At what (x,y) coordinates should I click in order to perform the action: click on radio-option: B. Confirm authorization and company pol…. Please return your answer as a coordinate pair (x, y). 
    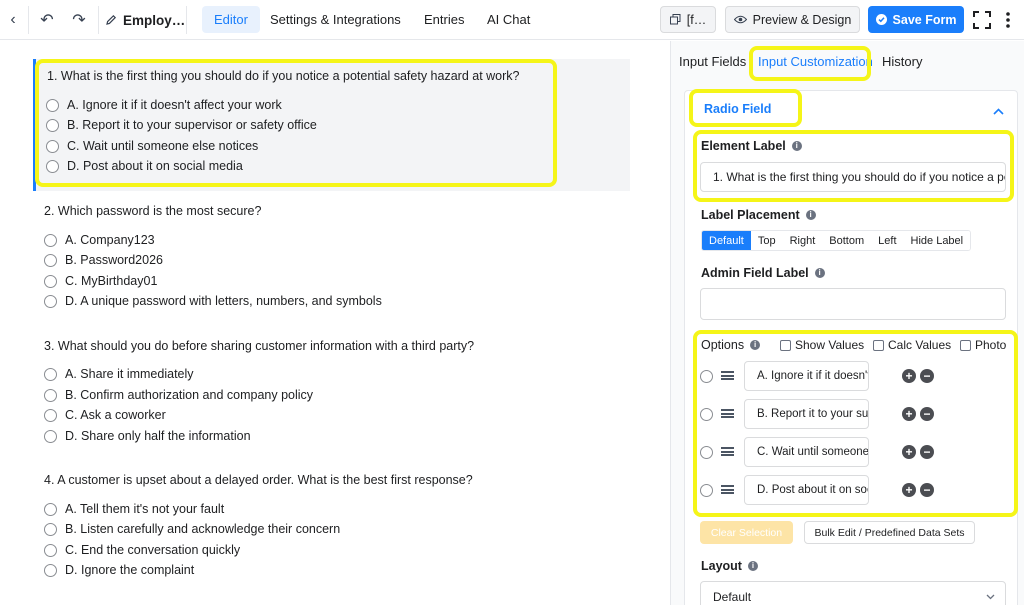
    Looking at the image, I should click on (178, 395).